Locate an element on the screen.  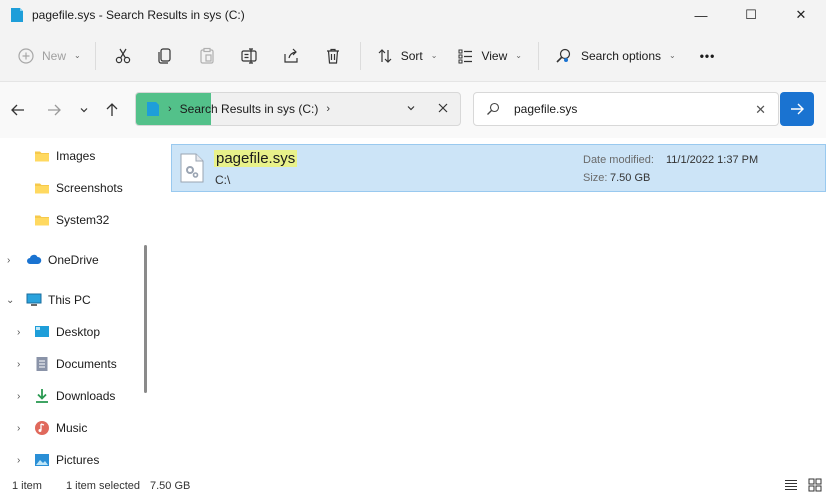
pictures-icon is located at coordinates (42, 460).